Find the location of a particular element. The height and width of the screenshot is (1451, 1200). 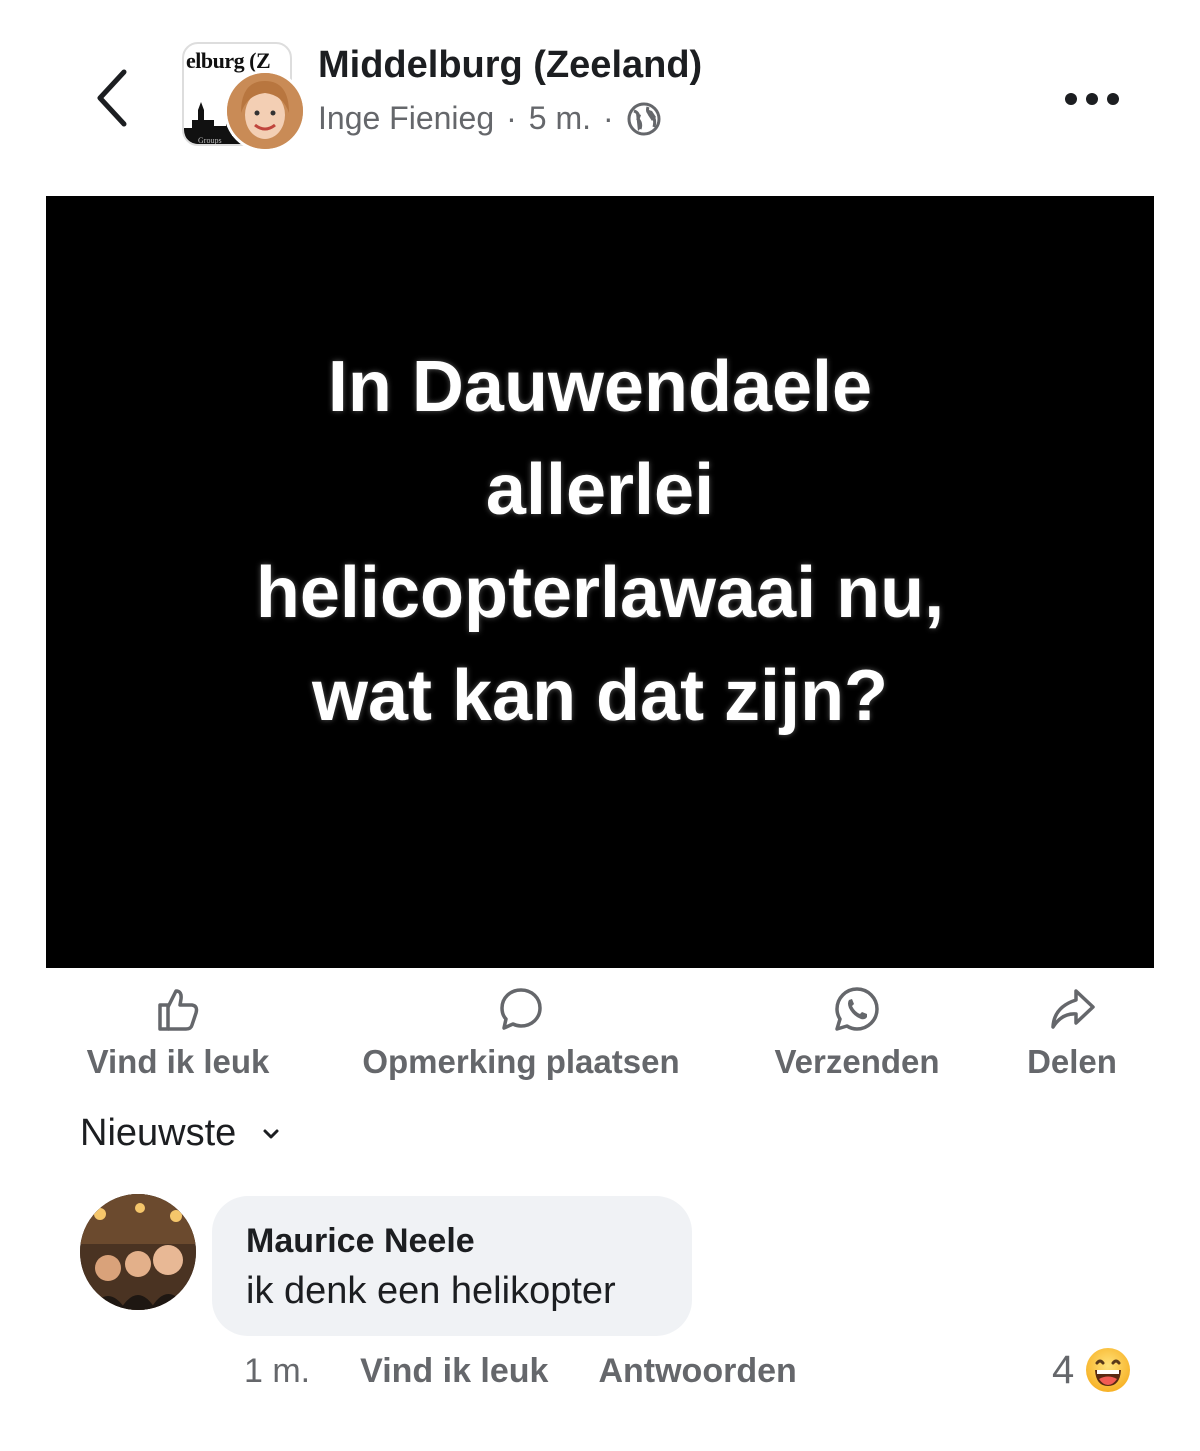

comment-actions: 1 m. Vind ik leuk Antwoorden is located at coordinates (520, 1371).